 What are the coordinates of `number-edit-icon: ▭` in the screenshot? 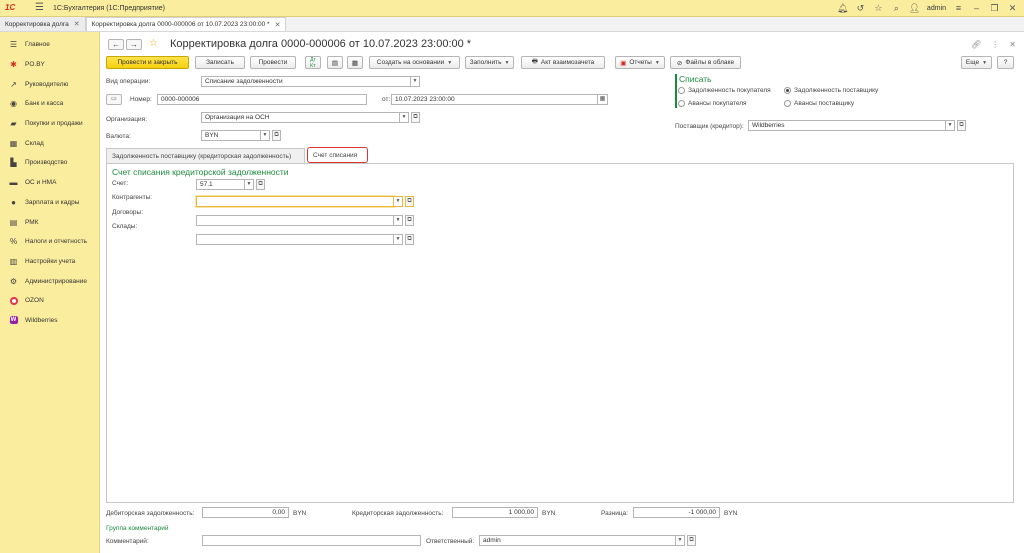 It's located at (114, 99).